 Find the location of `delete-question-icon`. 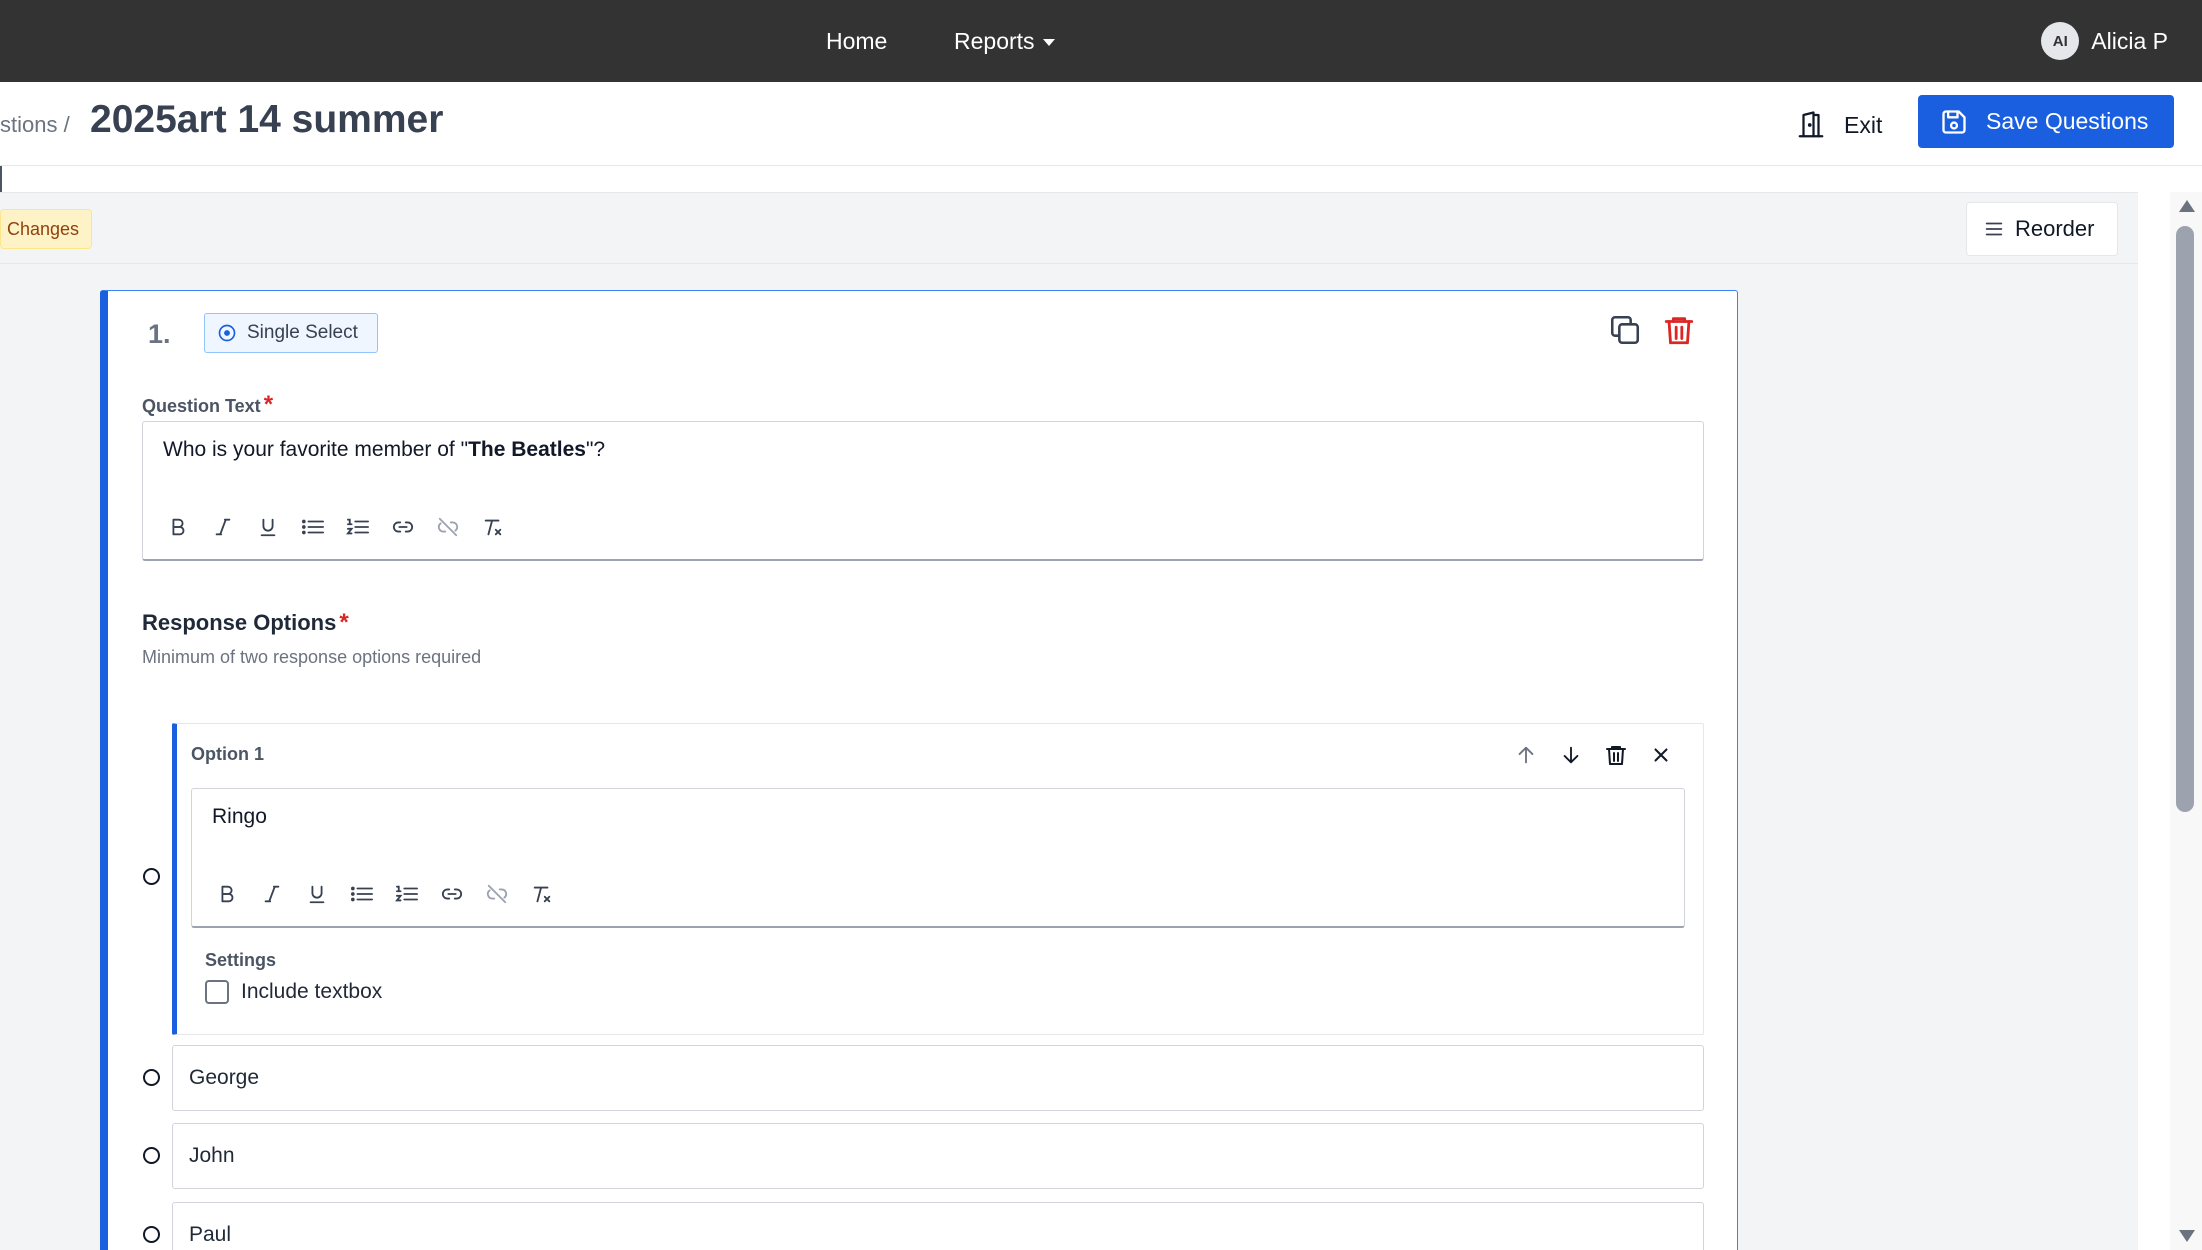

delete-question-icon is located at coordinates (1679, 332).